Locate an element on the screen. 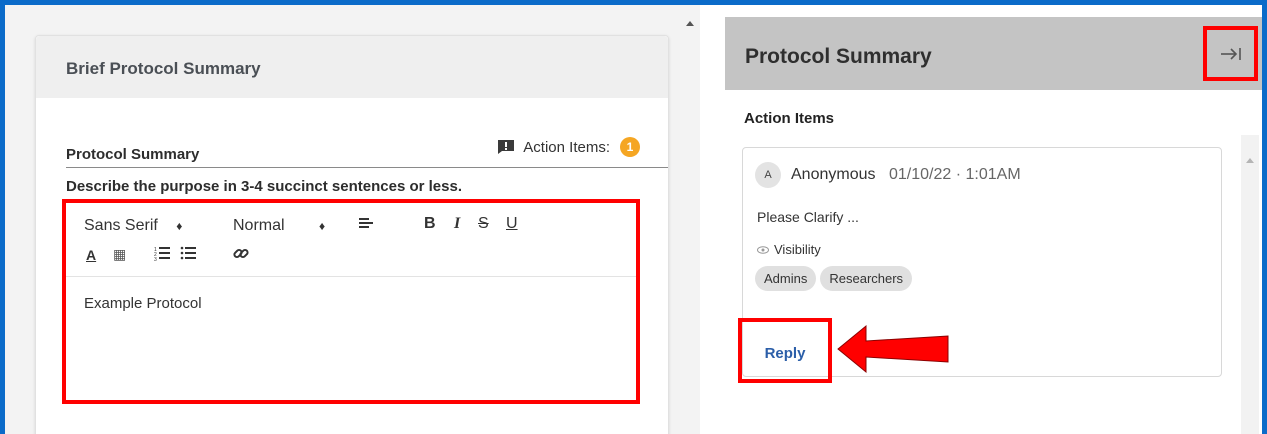 The width and height of the screenshot is (1267, 434). collapse-panel-button is located at coordinates (1230, 53).